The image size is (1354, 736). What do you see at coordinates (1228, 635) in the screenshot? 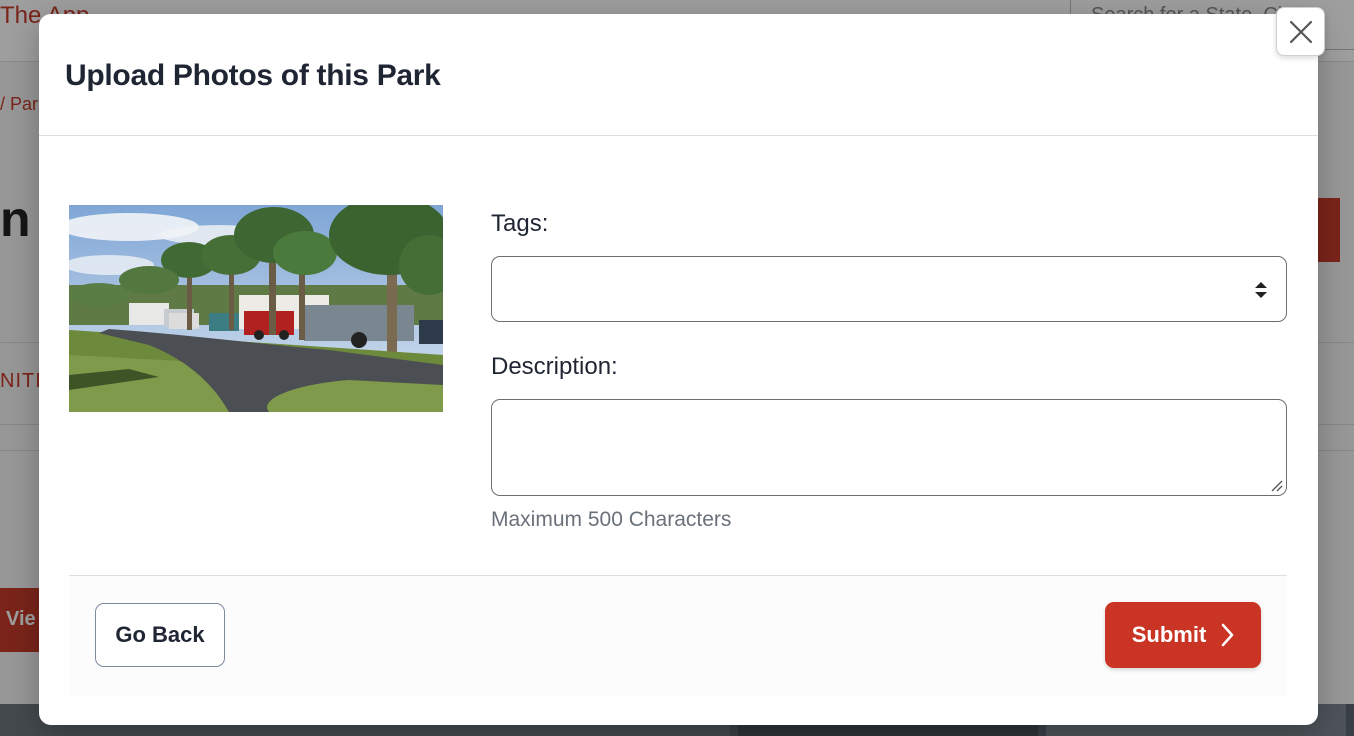
I see `chevron-right-icon` at bounding box center [1228, 635].